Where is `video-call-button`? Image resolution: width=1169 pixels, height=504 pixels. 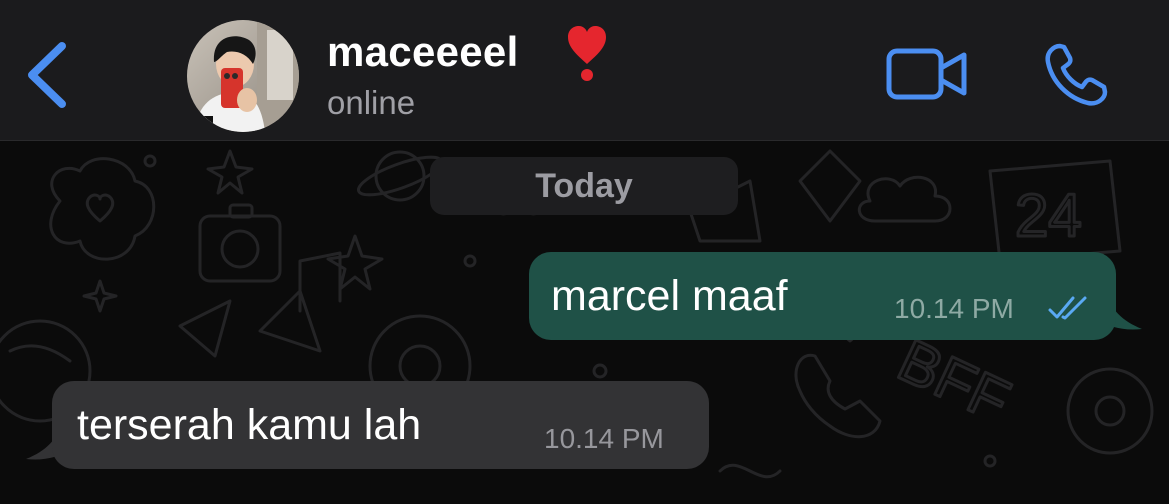 video-call-button is located at coordinates (927, 74).